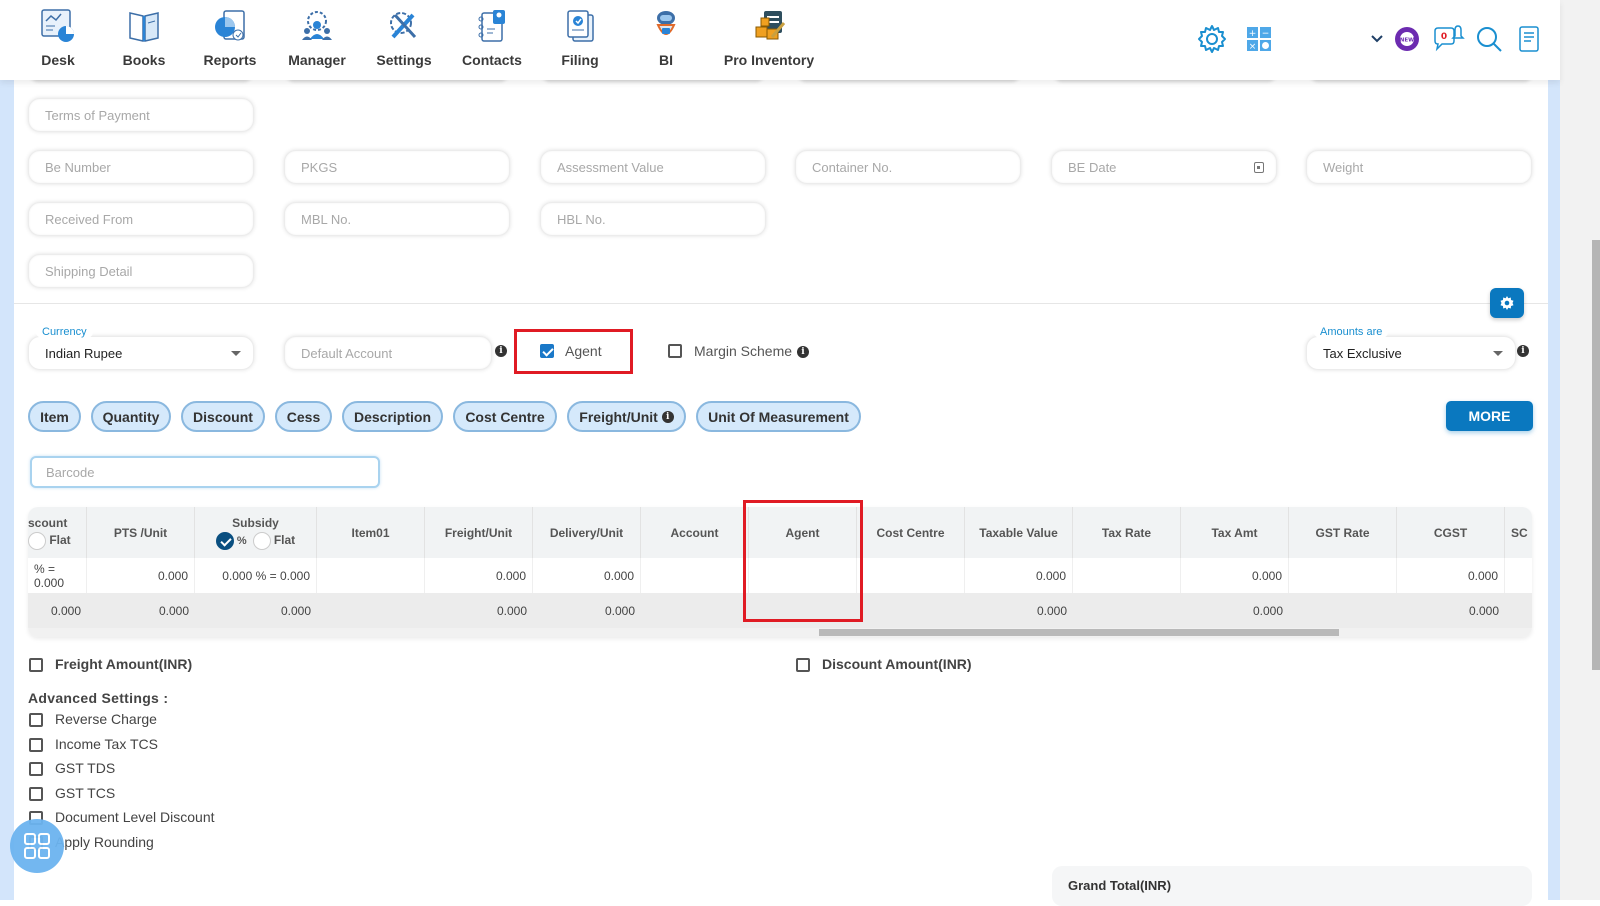 The height and width of the screenshot is (906, 1600). Describe the element at coordinates (58, 41) in the screenshot. I see `nav-desk: Desk` at that location.